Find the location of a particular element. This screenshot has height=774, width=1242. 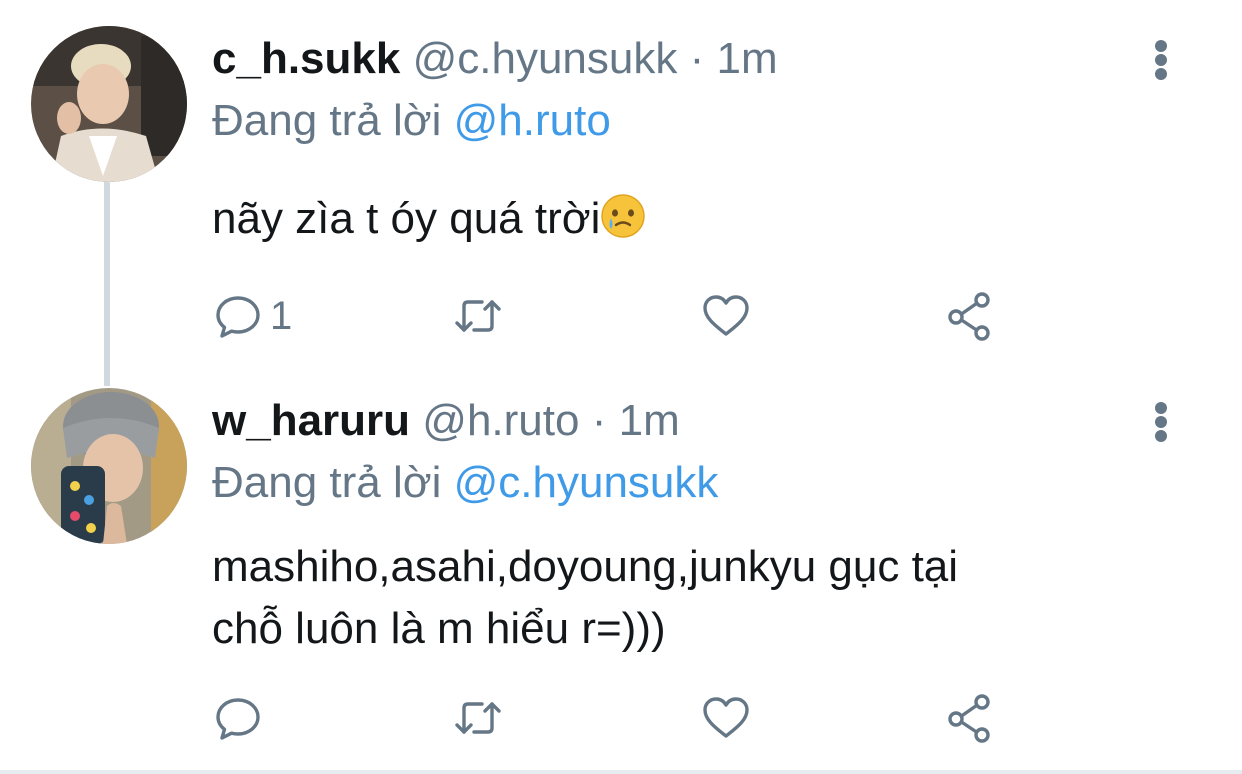

tweet-actions: 1 is located at coordinates (712, 316).